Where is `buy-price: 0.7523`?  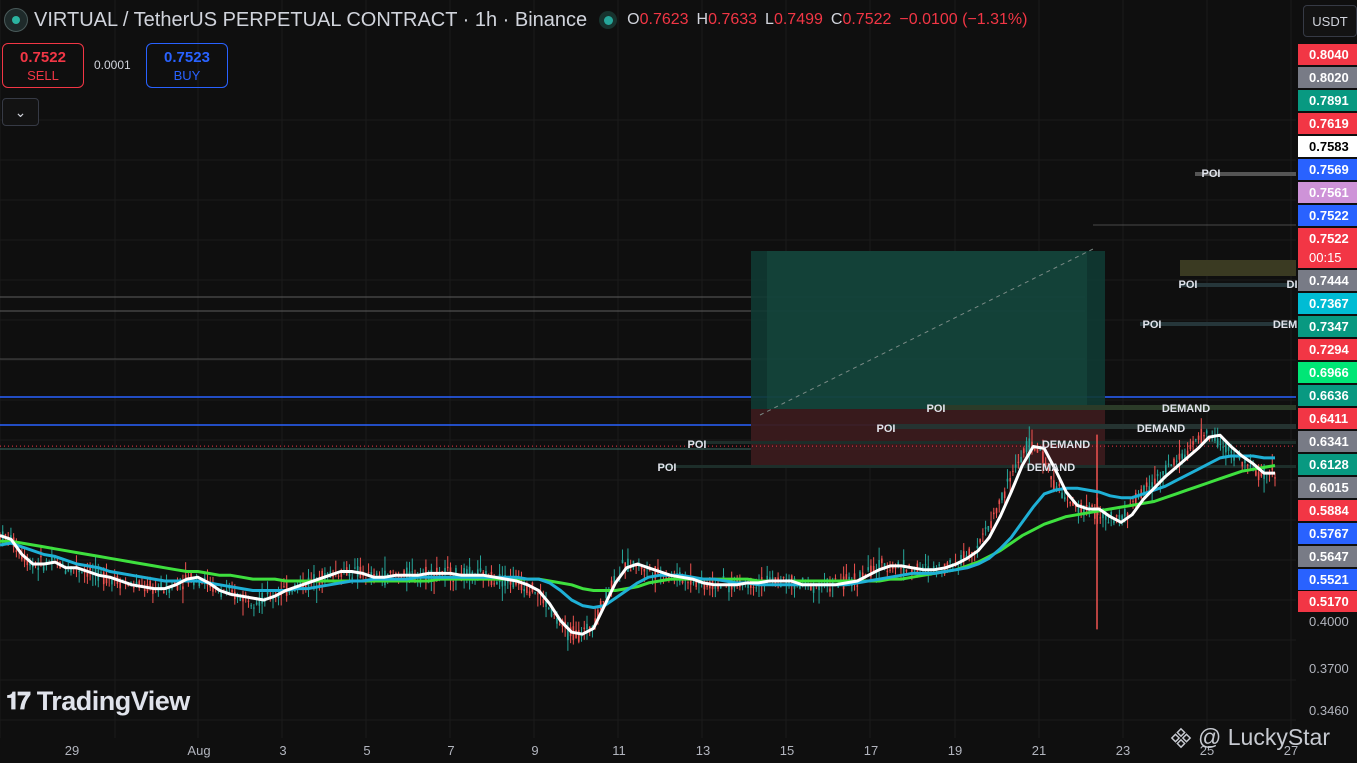
buy-price: 0.7523 is located at coordinates (187, 57).